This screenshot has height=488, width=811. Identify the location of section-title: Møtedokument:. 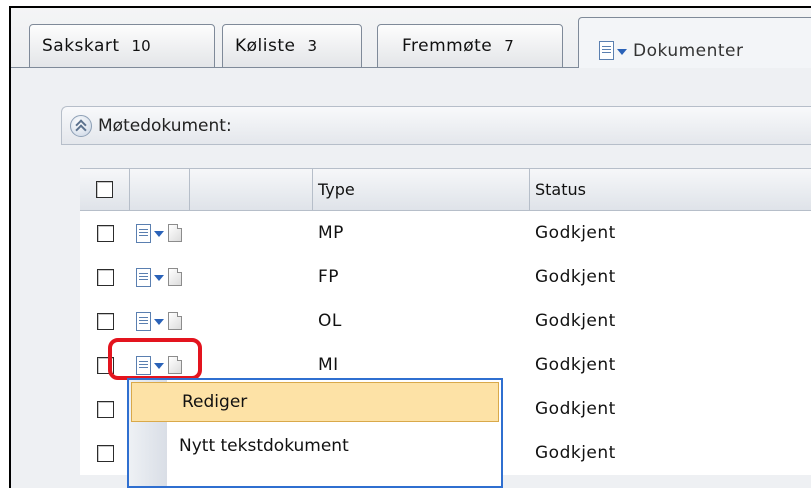
(165, 125).